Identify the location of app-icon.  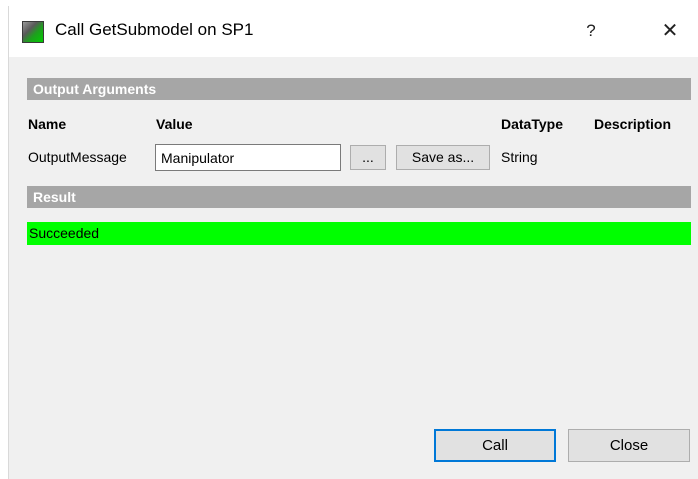
(33, 32).